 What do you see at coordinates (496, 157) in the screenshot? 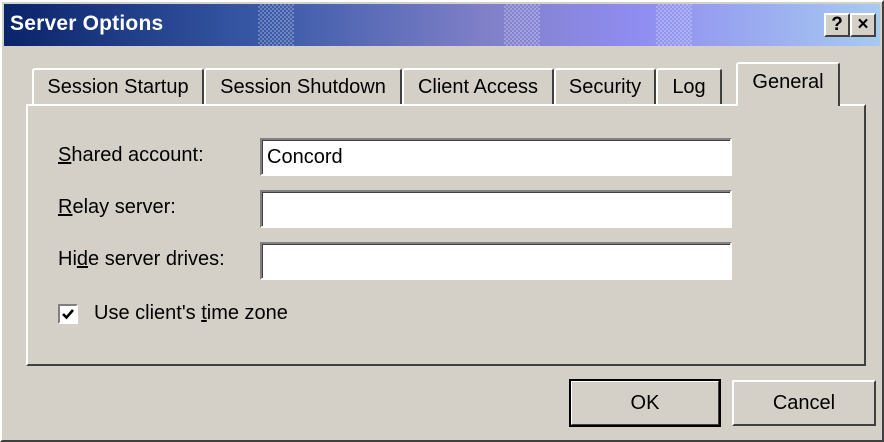
I see `shared-account-input: Concord` at bounding box center [496, 157].